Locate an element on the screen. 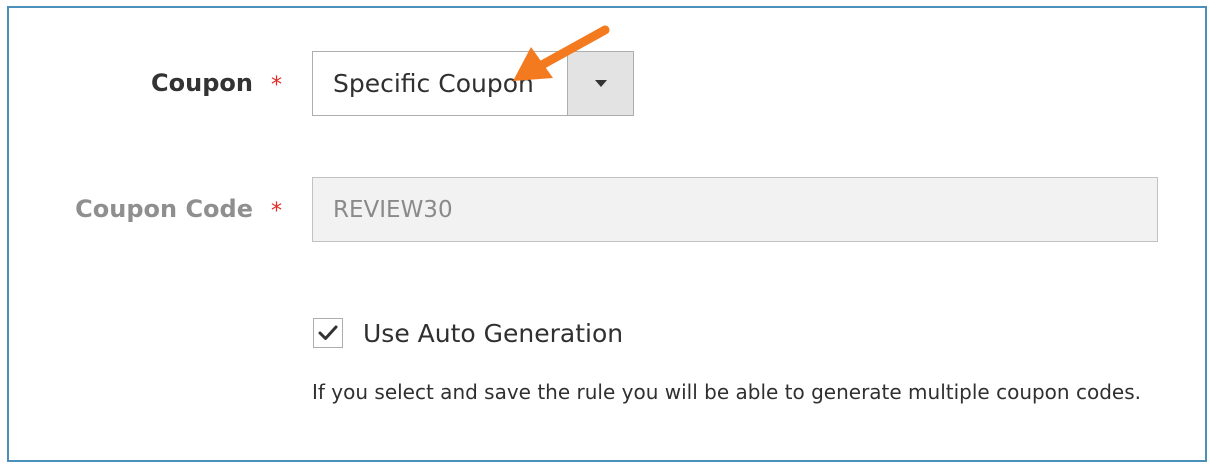 This screenshot has width=1210, height=464. dropdown-toggle is located at coordinates (600, 83).